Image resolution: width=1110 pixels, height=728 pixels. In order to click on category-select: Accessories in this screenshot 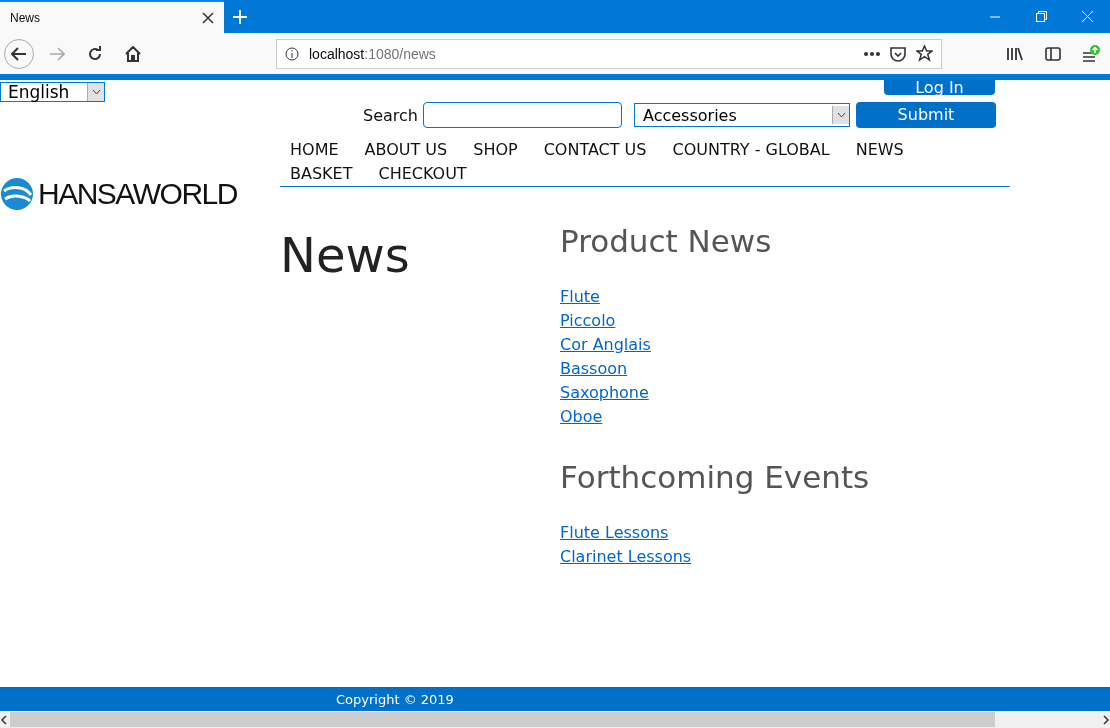, I will do `click(742, 115)`.